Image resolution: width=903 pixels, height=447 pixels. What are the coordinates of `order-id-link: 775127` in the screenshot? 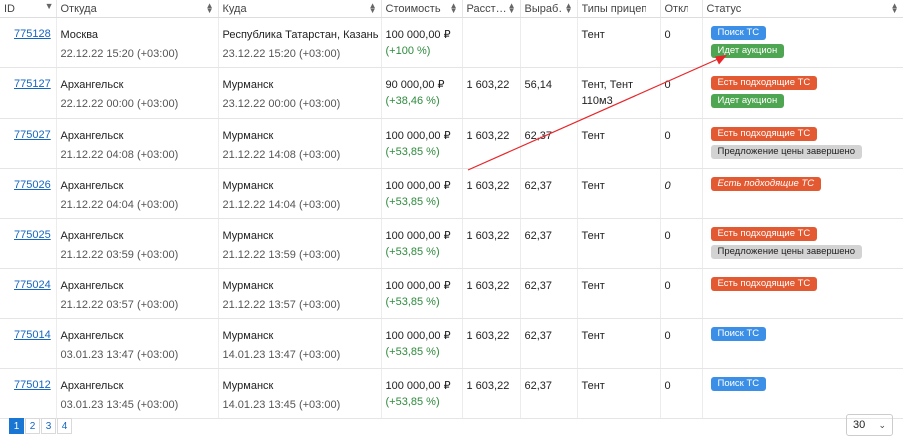 It's located at (27, 84).